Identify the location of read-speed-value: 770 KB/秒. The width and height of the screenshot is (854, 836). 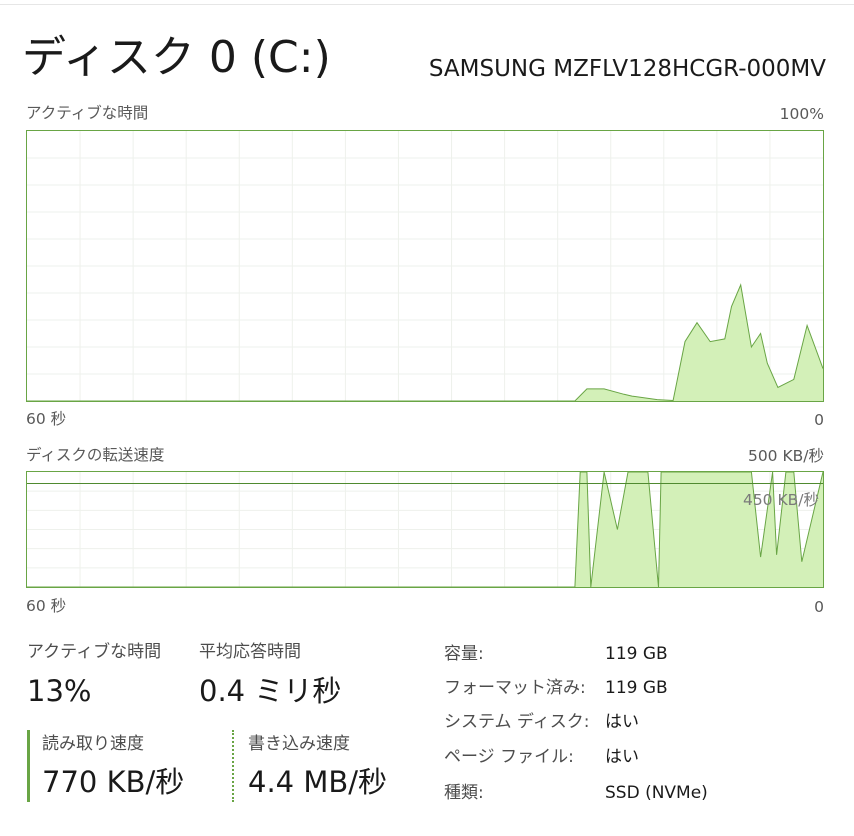
(113, 782).